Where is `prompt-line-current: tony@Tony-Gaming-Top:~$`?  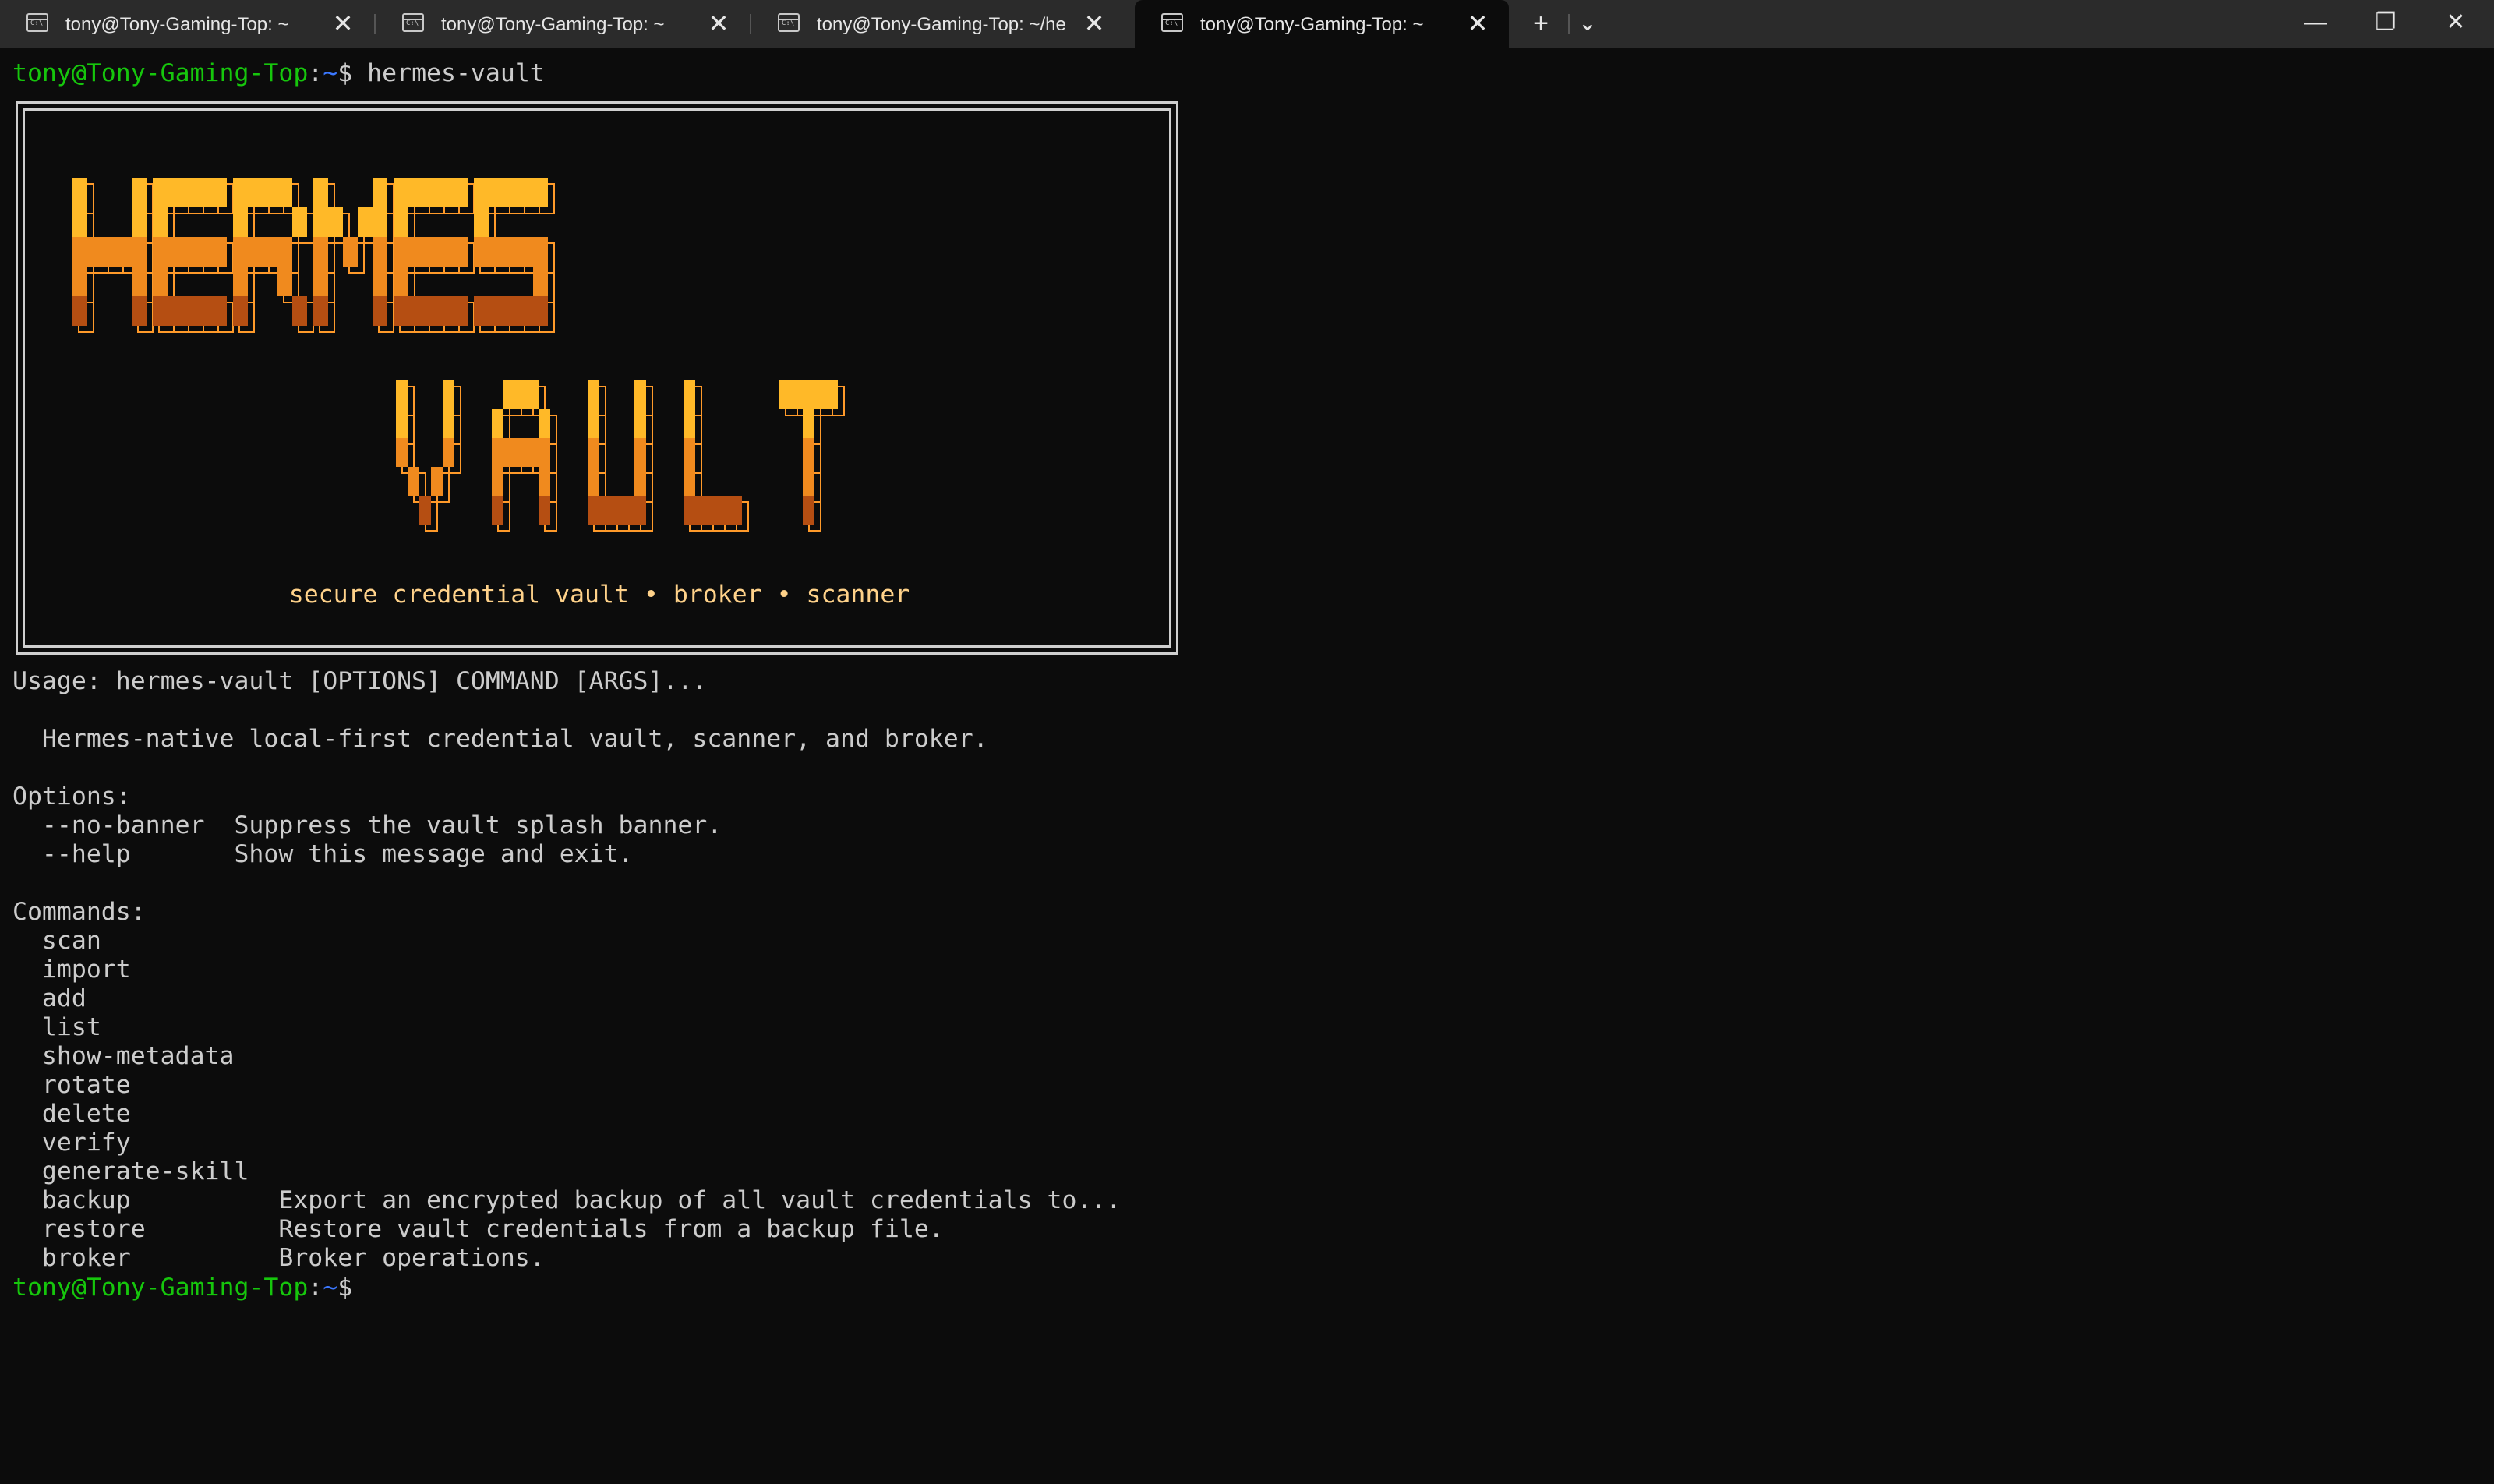 prompt-line-current: tony@Tony-Gaming-Top:~$ is located at coordinates (190, 1288).